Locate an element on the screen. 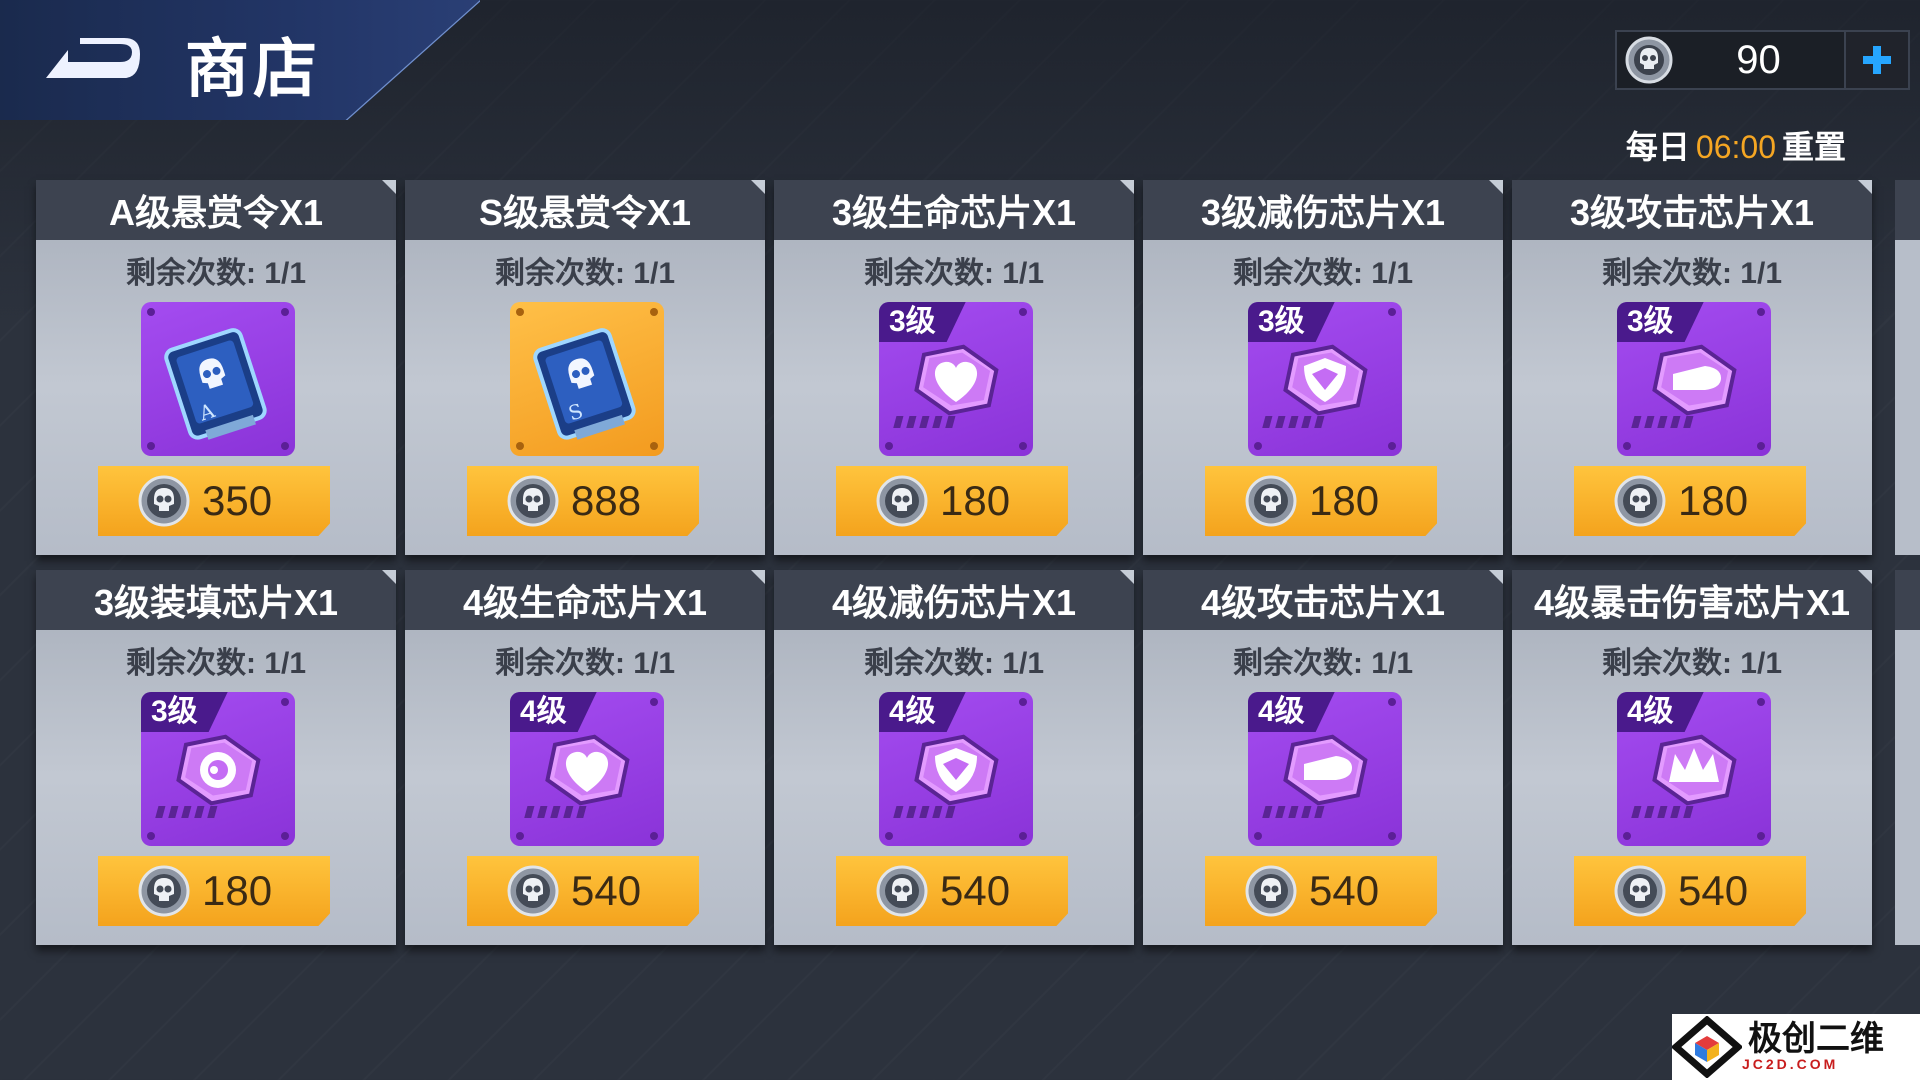 The height and width of the screenshot is (1080, 1920). shop-card: 3级攻击芯片X1 剩余次数: 1/1 3级 180 is located at coordinates (1692, 367).